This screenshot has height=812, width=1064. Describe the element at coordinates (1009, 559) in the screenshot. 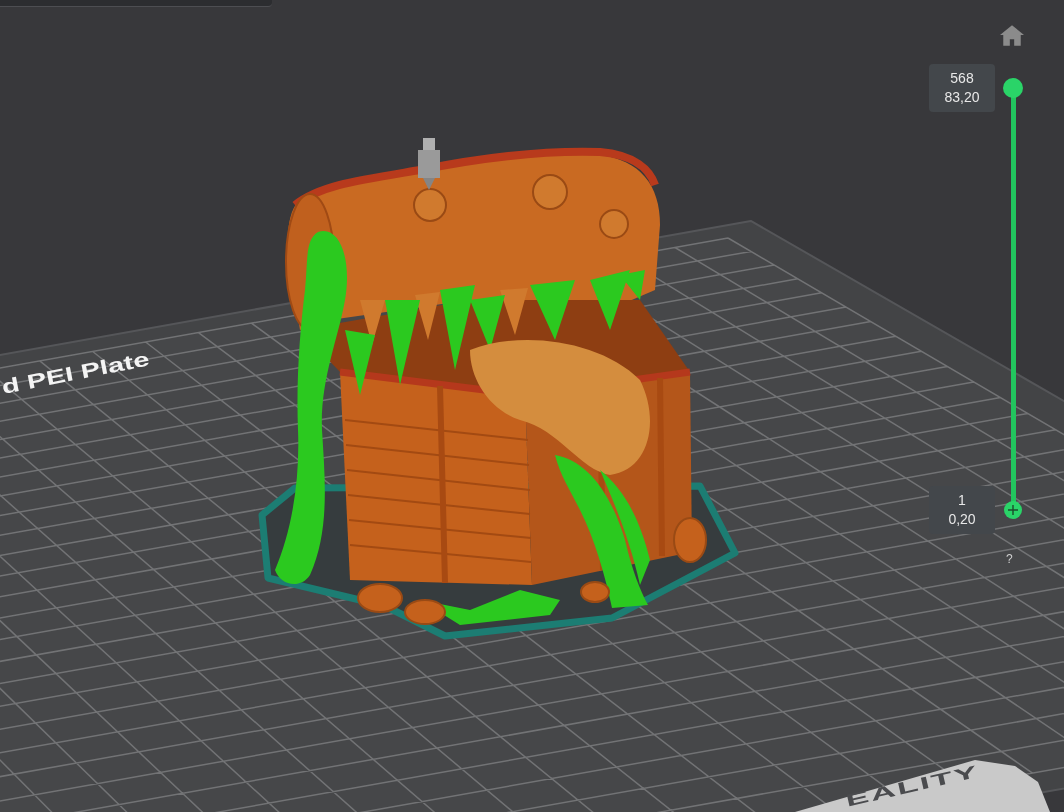

I see `help-button: ?` at that location.